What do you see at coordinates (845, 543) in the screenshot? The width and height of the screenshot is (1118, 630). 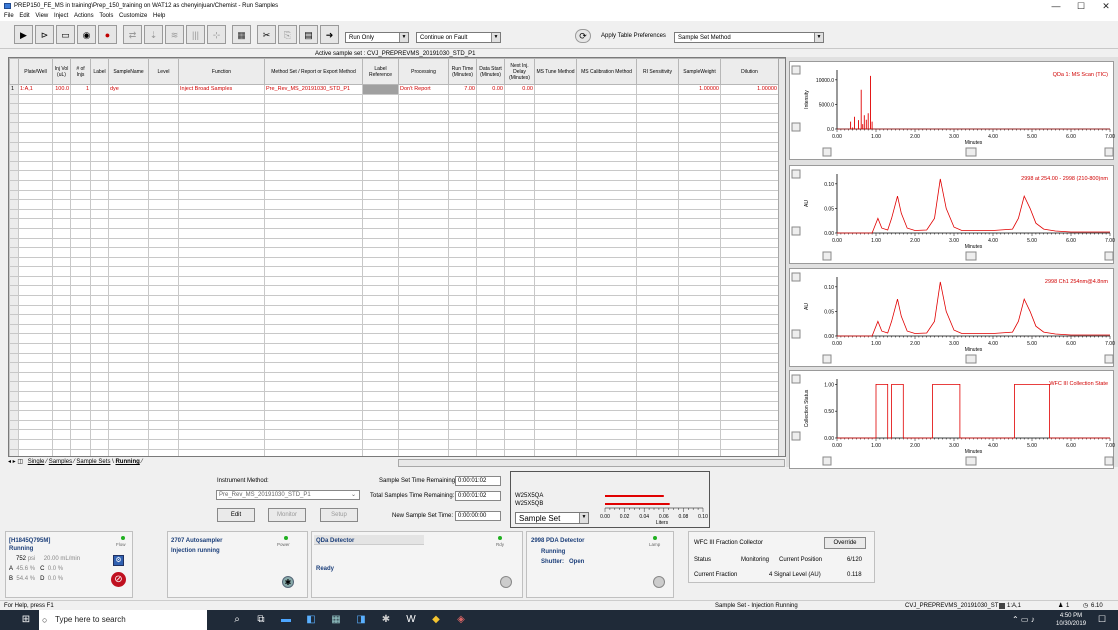 I see `override-button: Override` at bounding box center [845, 543].